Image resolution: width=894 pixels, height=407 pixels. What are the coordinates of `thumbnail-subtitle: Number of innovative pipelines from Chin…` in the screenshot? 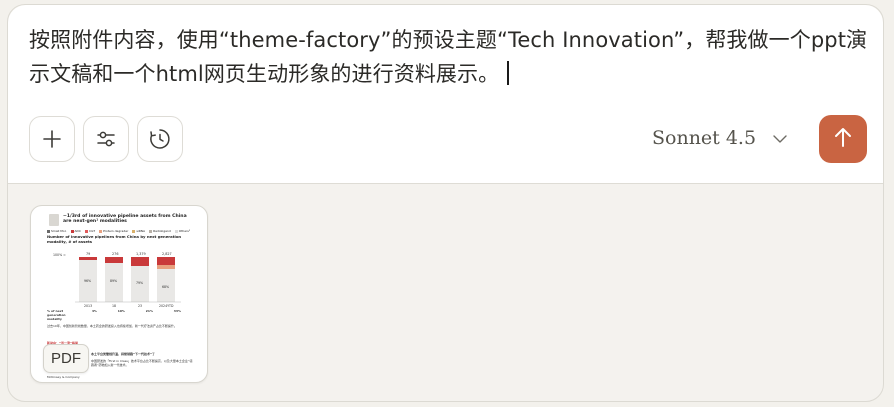 It's located at (114, 239).